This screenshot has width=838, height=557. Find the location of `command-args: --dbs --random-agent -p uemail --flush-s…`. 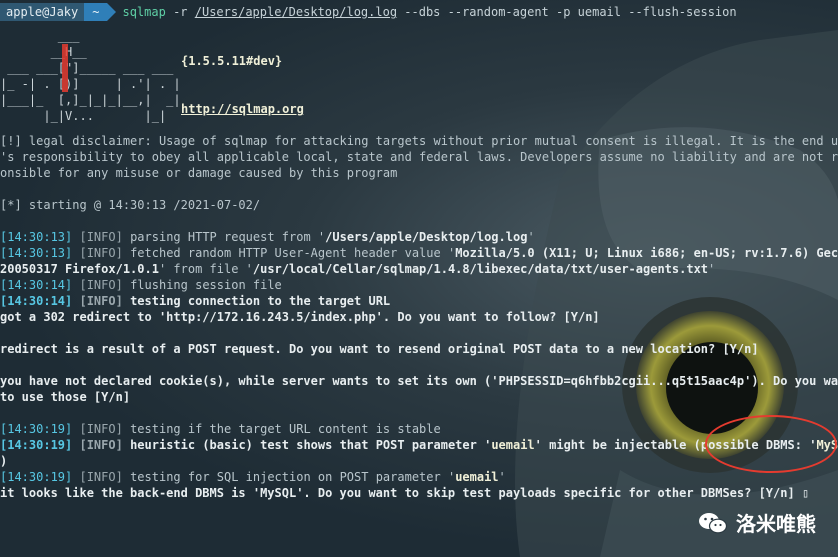

command-args: --dbs --random-agent -p uemail --flush-s… is located at coordinates (567, 12).